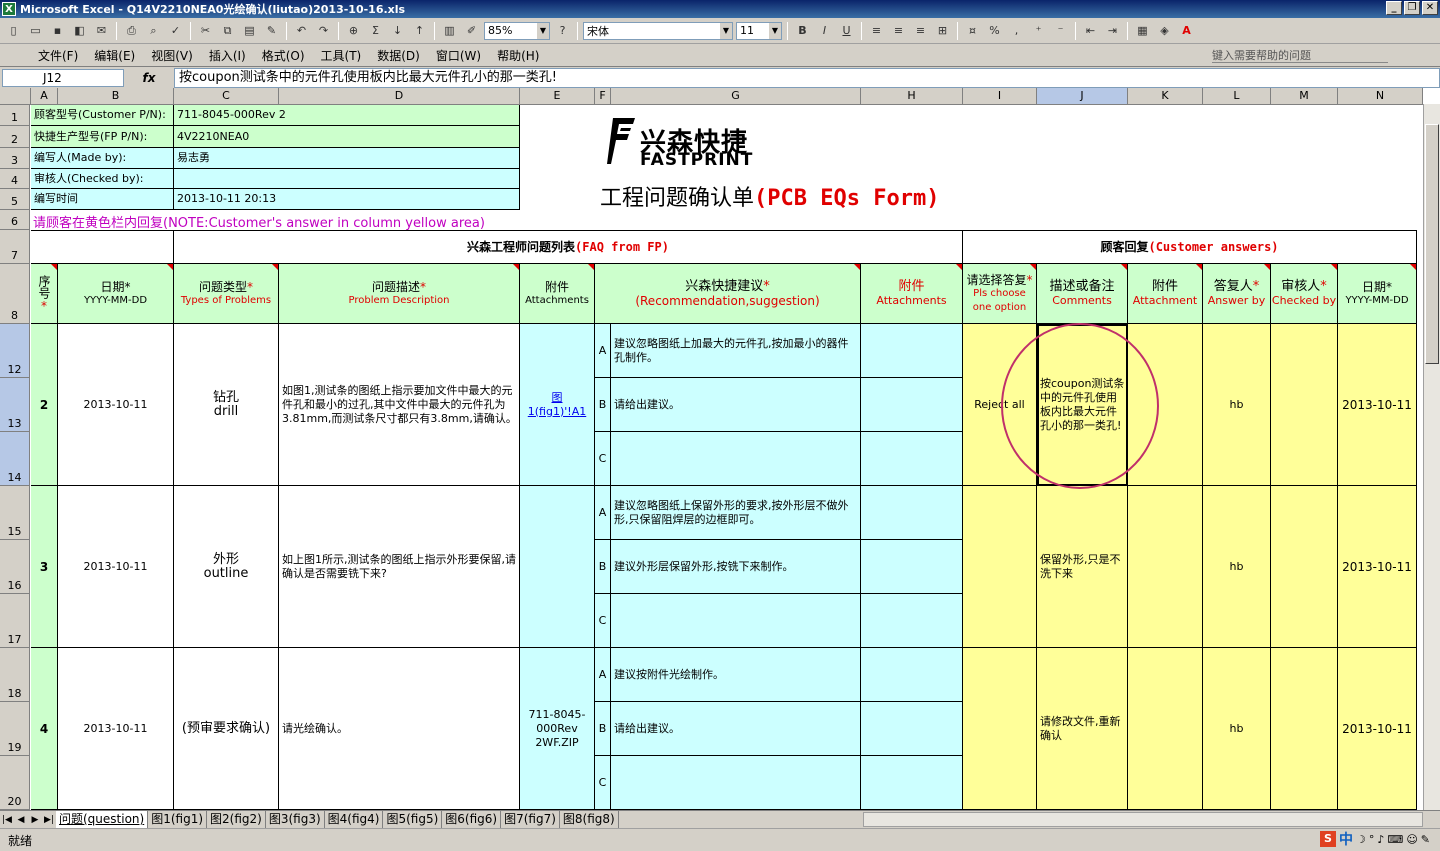  I want to click on item-answer-by: hb, so click(1237, 567).